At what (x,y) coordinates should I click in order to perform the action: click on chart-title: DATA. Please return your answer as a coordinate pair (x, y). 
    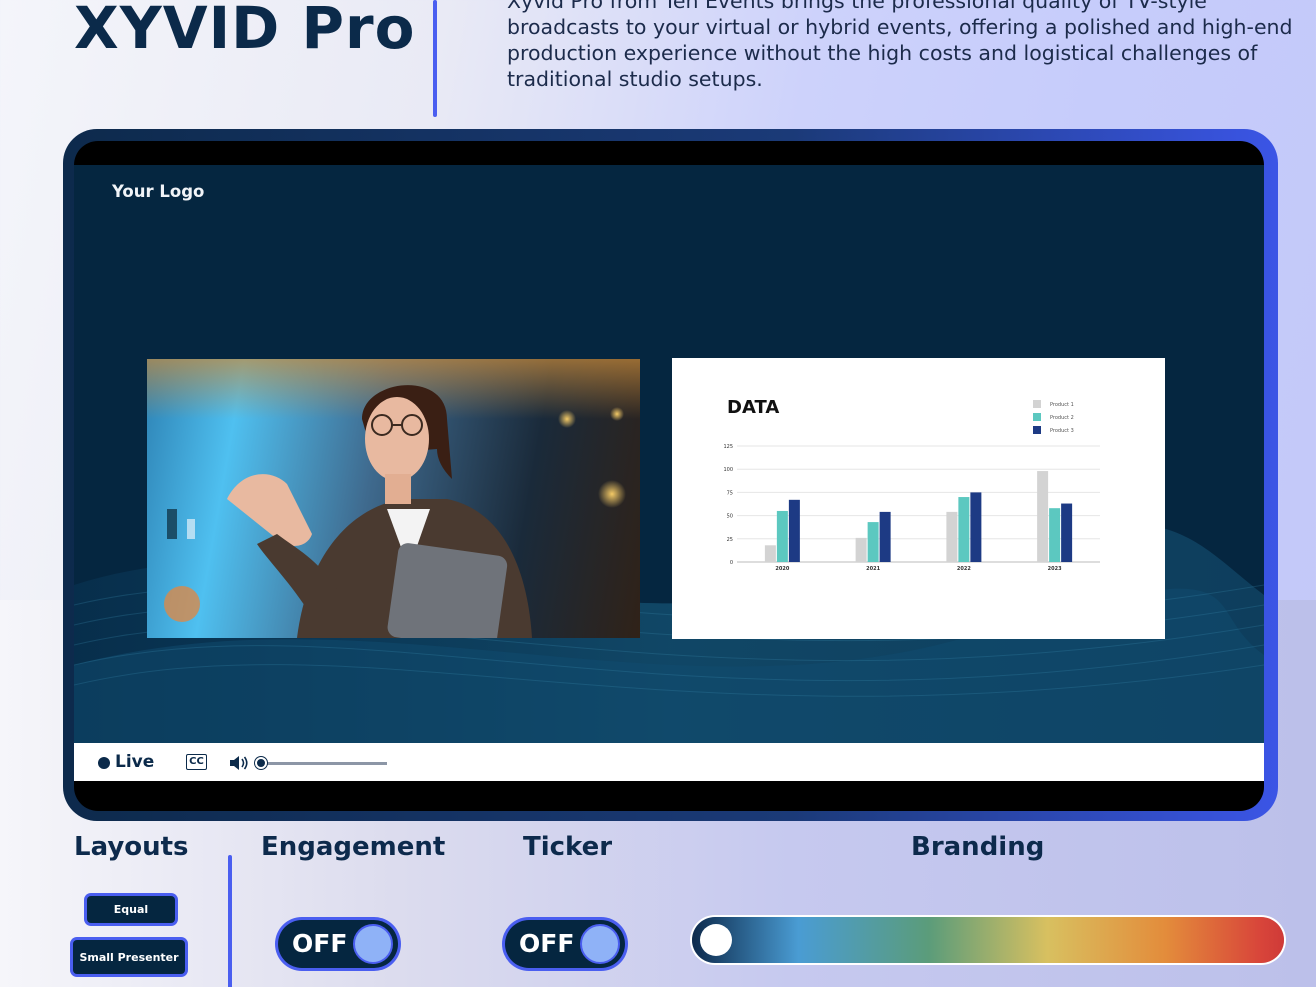
    Looking at the image, I should click on (753, 407).